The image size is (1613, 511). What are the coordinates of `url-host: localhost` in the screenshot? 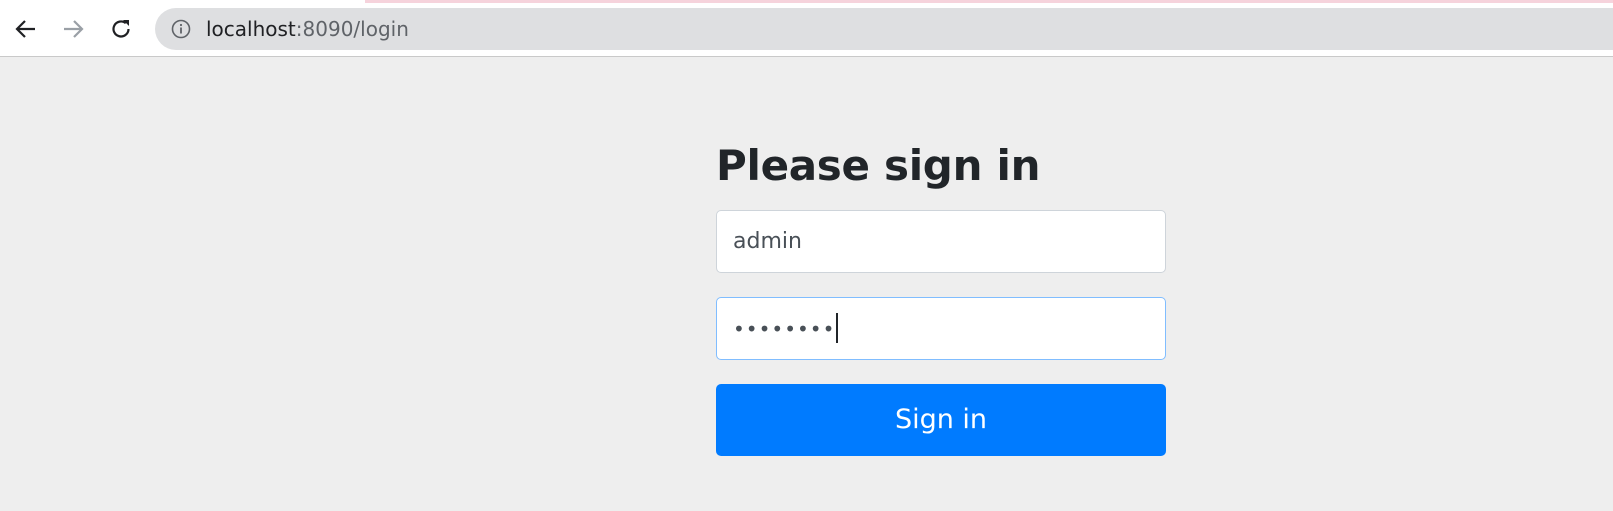 It's located at (251, 29).